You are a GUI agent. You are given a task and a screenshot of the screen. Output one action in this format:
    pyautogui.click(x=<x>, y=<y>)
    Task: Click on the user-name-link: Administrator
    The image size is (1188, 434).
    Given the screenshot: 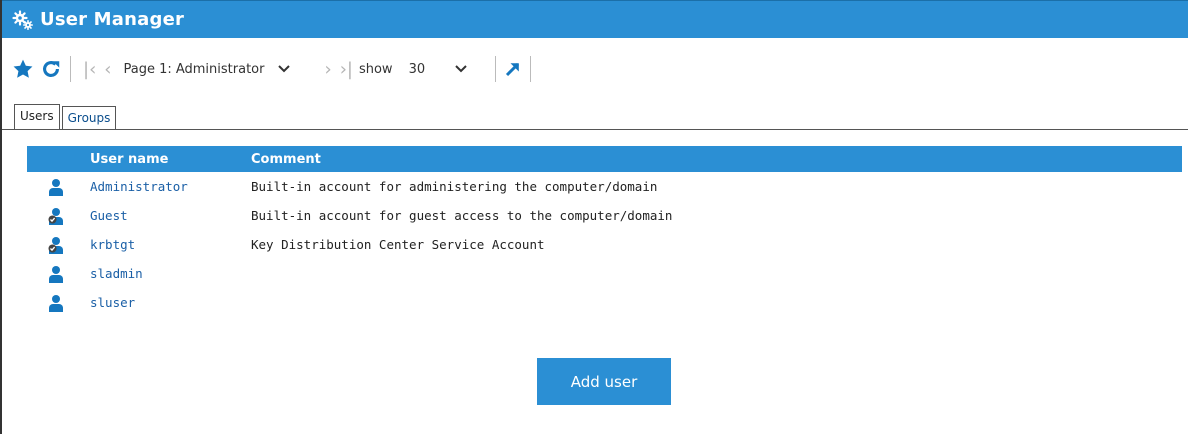 What is the action you would take?
    pyautogui.click(x=170, y=186)
    